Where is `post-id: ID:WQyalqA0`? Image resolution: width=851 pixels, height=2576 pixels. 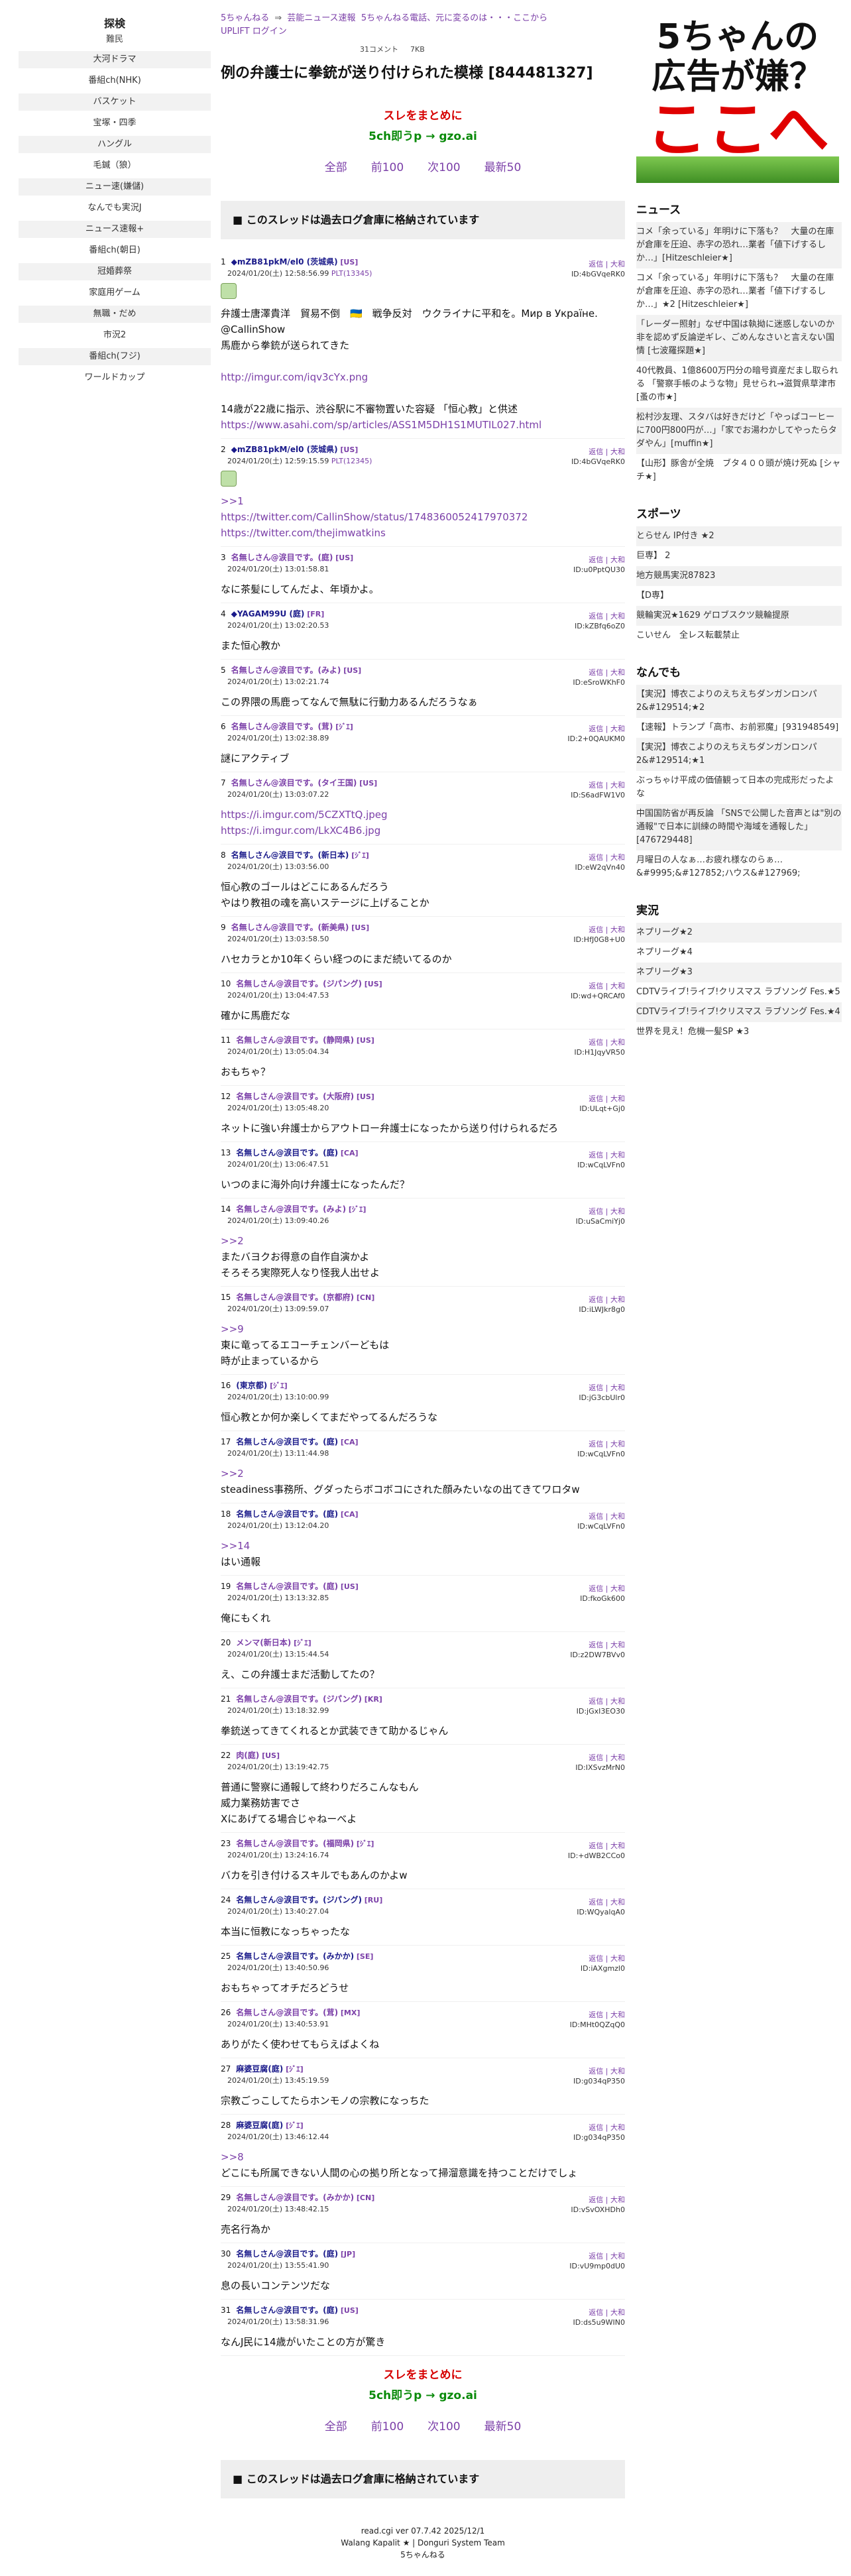
post-id: ID:WQyalqA0 is located at coordinates (601, 1912).